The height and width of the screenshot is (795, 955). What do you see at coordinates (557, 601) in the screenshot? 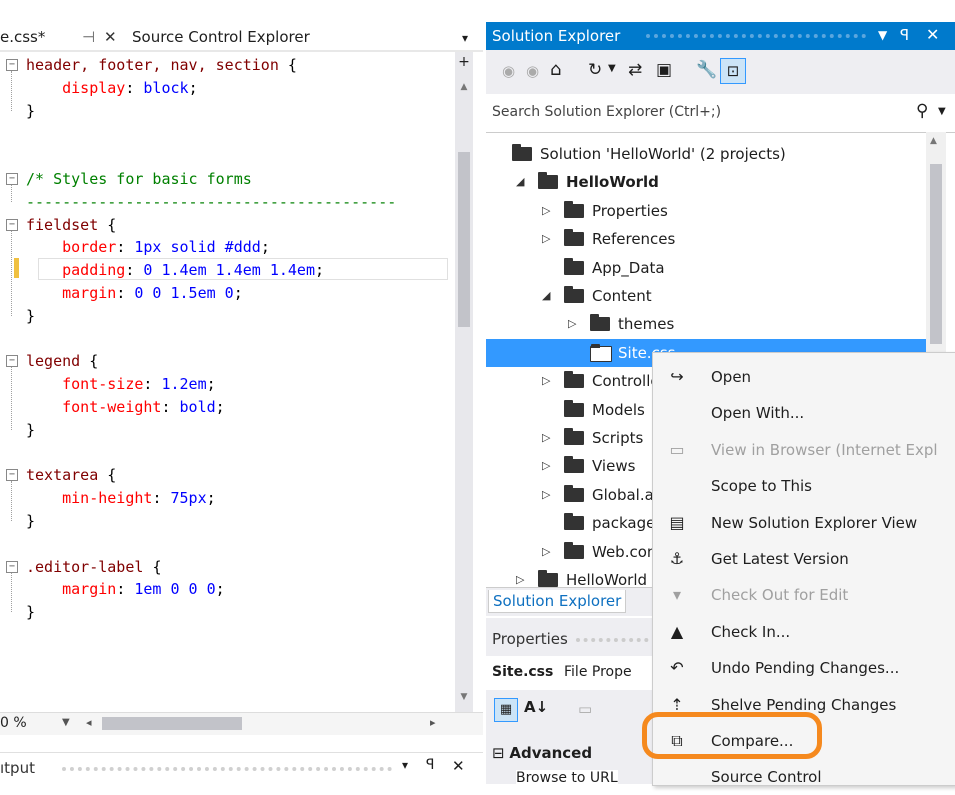
I see `tab-solution-explorer: Solution Explorer` at bounding box center [557, 601].